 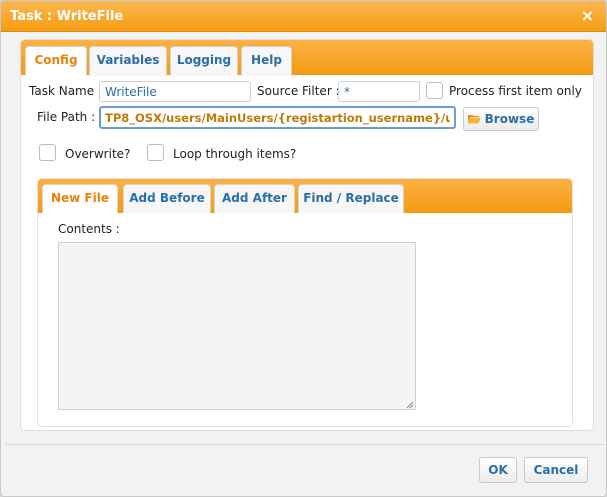 I want to click on tab-variables: Variables, so click(x=128, y=61).